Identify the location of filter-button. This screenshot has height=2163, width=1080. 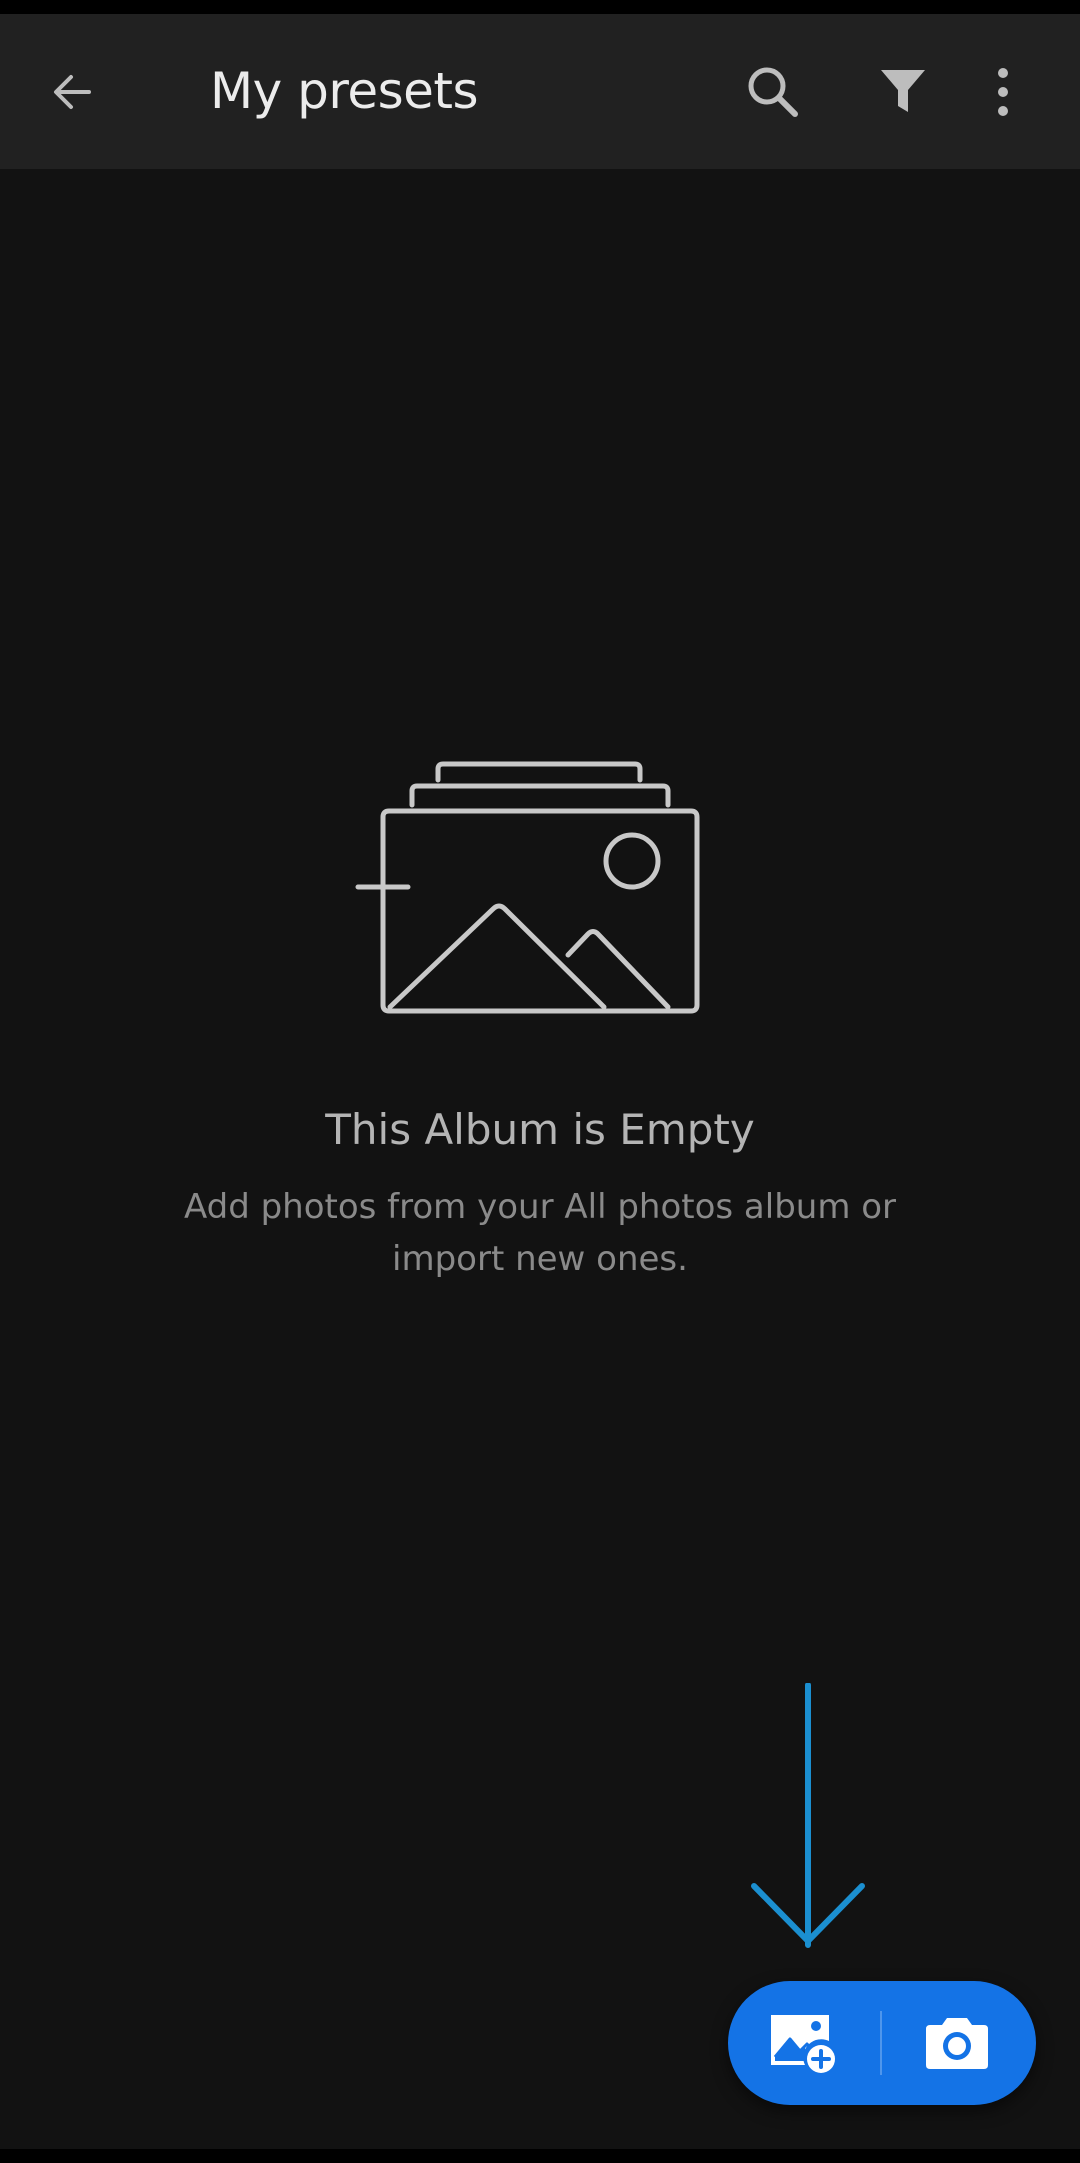
(903, 91).